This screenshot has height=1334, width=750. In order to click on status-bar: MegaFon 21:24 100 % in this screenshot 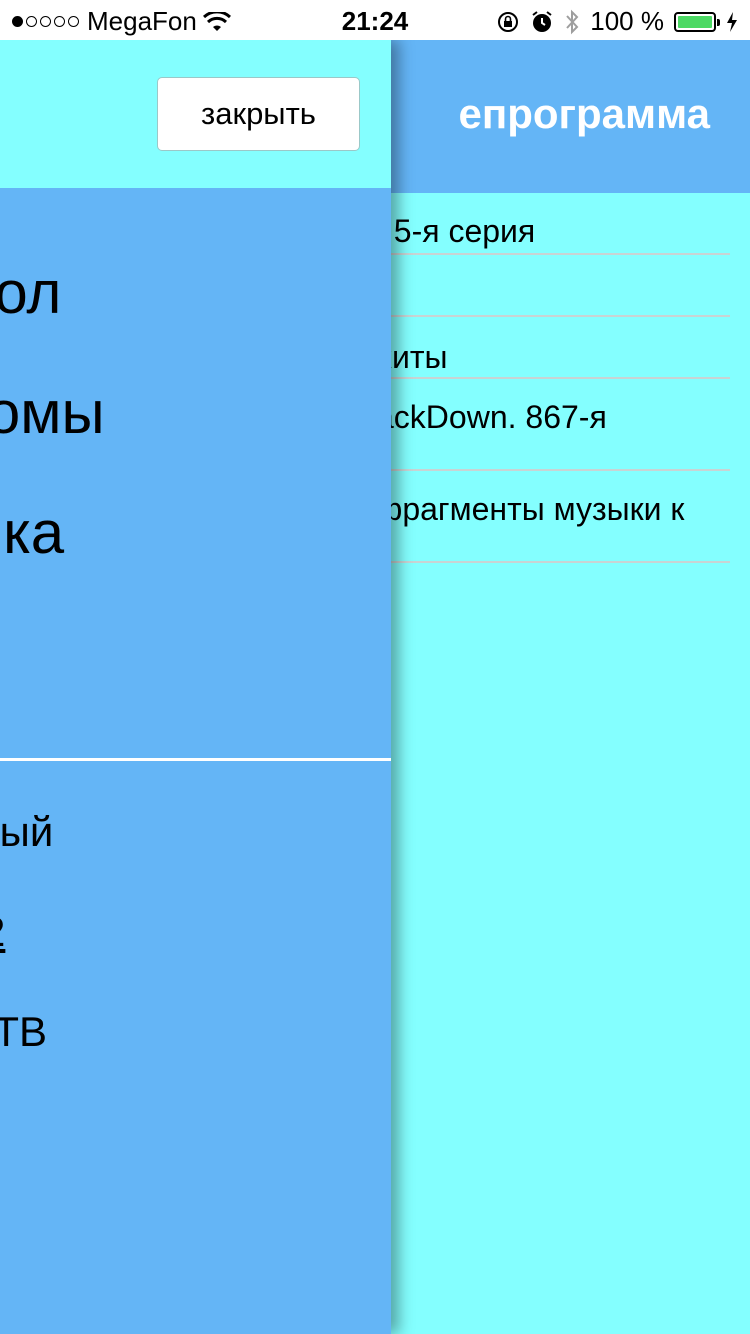, I will do `click(375, 20)`.